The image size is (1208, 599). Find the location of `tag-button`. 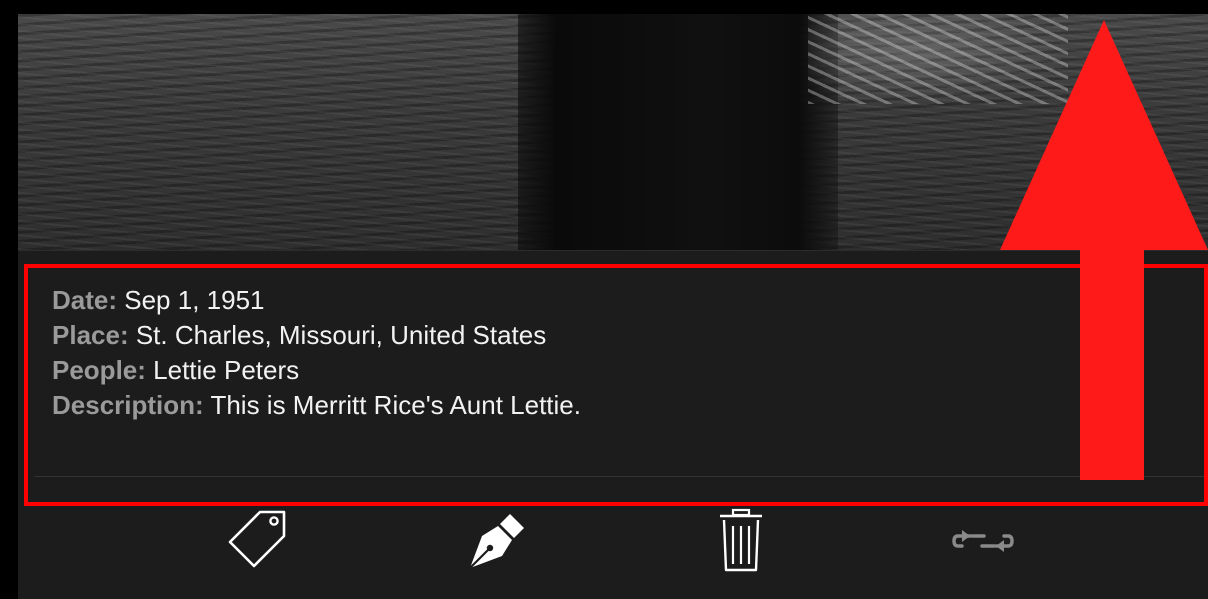

tag-button is located at coordinates (257, 543).